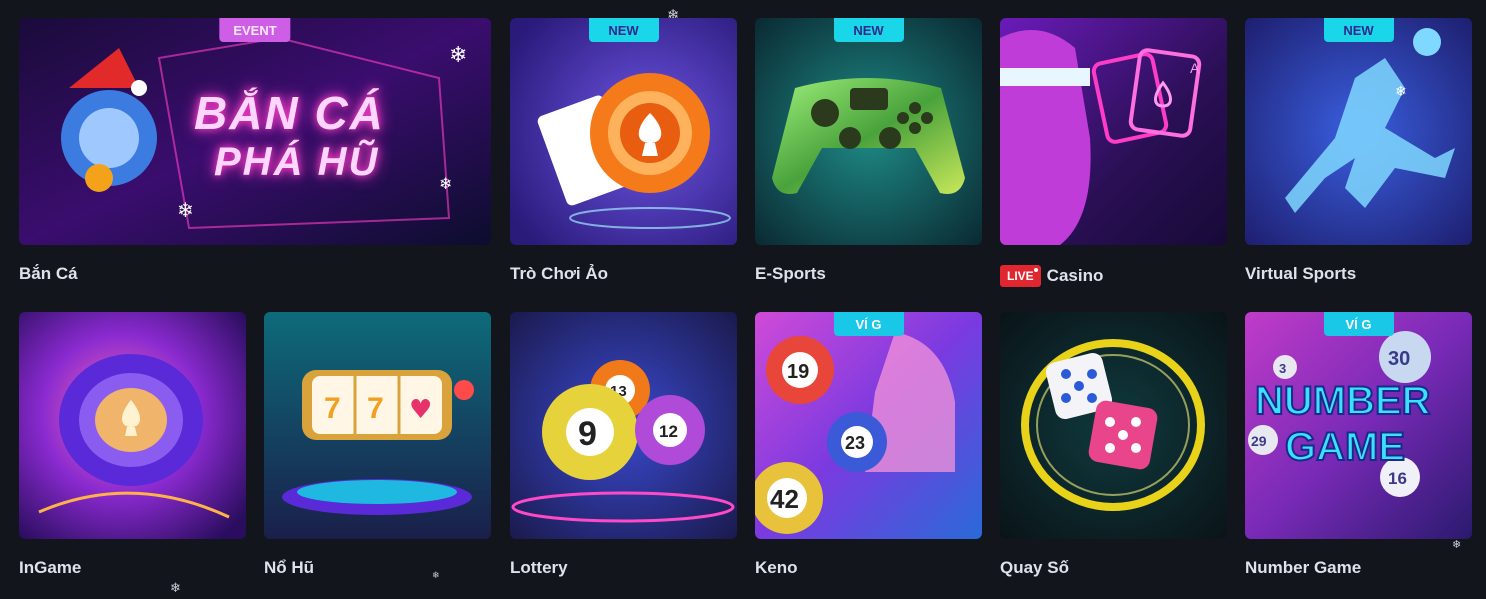 This screenshot has width=1486, height=599. Describe the element at coordinates (255, 30) in the screenshot. I see `event-badge: EVENT` at that location.